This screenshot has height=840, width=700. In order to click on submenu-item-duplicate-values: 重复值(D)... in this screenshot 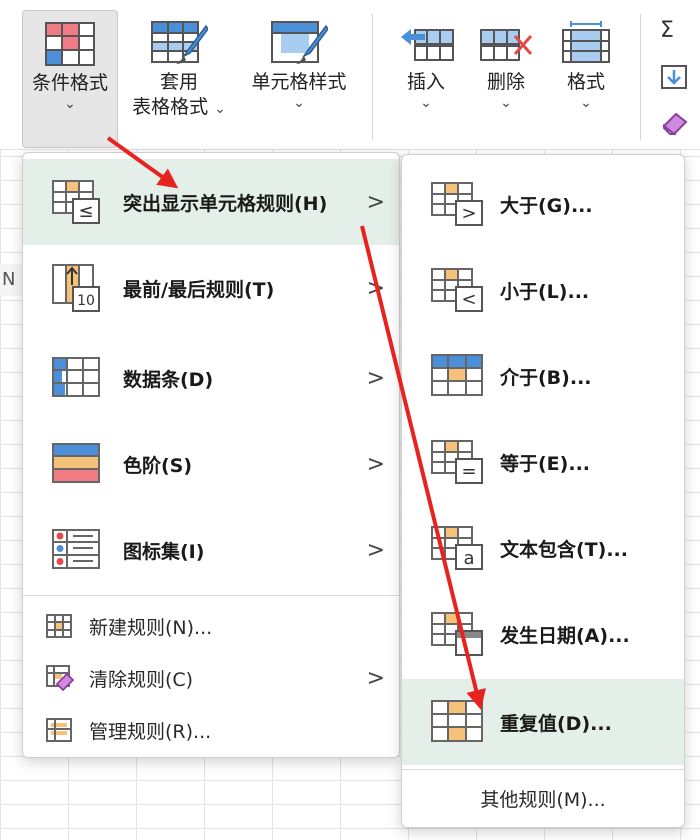, I will do `click(543, 722)`.